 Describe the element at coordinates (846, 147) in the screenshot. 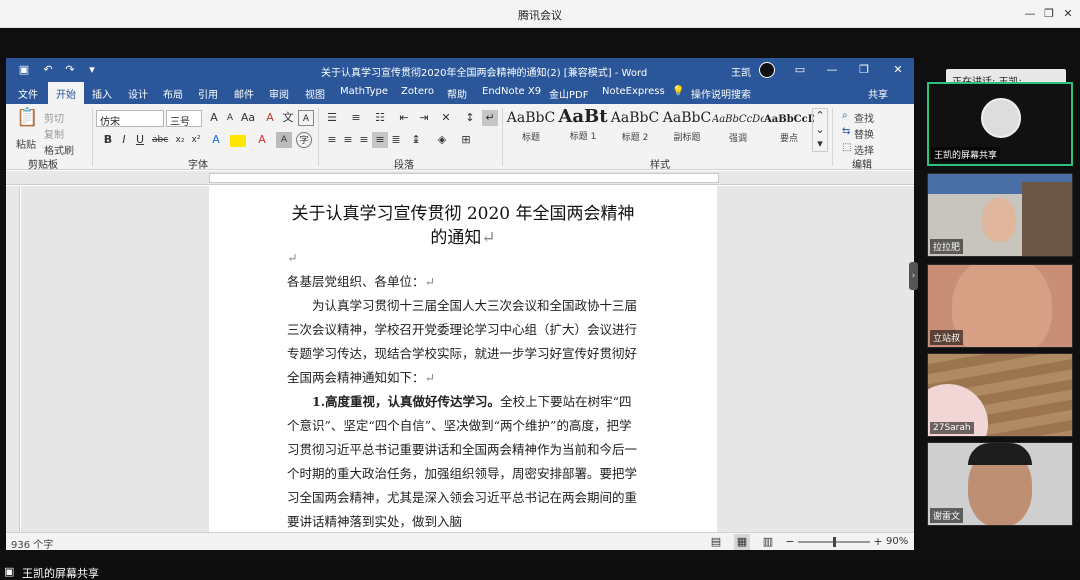

I see `select-icon: ⬚` at that location.